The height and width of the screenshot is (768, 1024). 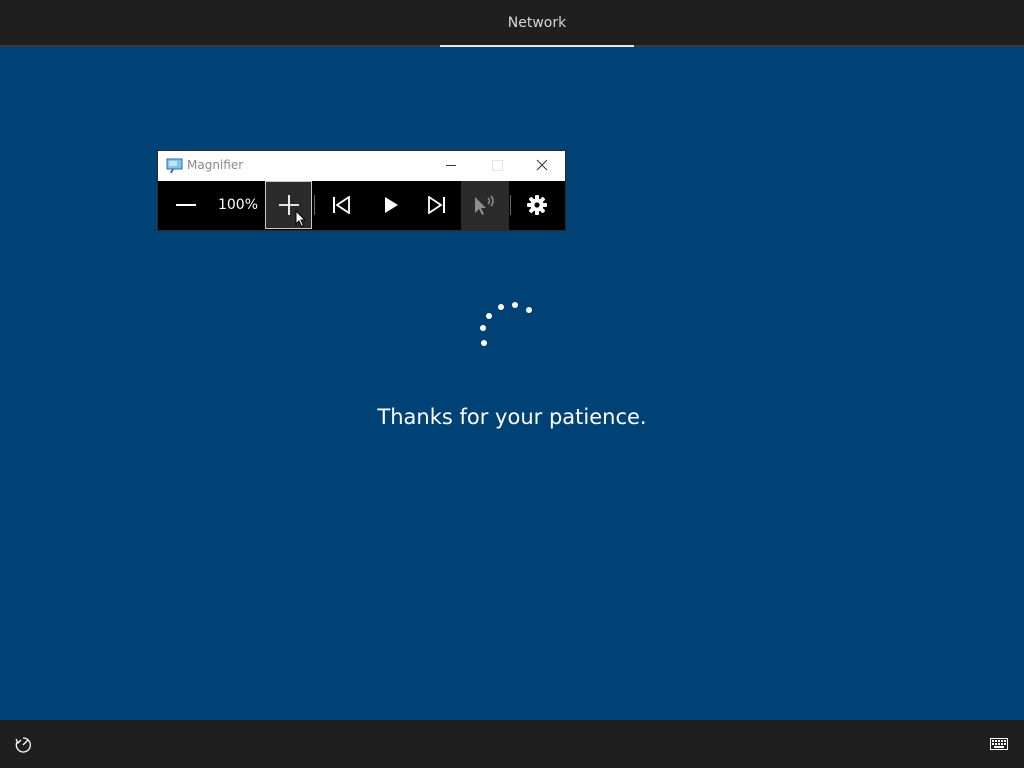 I want to click on tab-network: Network, so click(x=537, y=23).